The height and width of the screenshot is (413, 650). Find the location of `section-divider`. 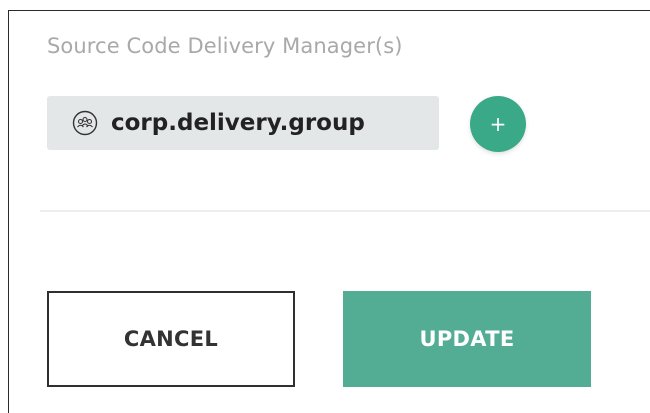

section-divider is located at coordinates (345, 211).